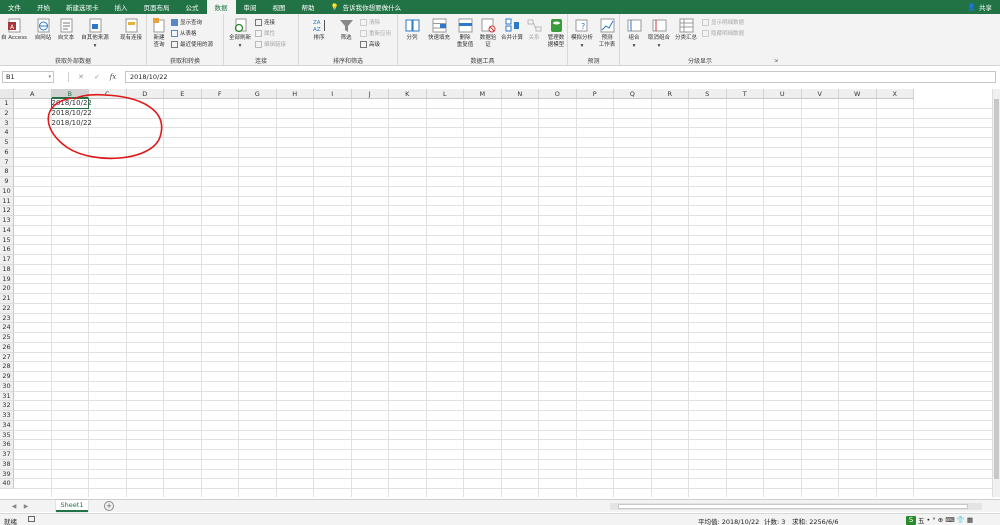  I want to click on dialog-launcher-icon: ⇲, so click(776, 61).